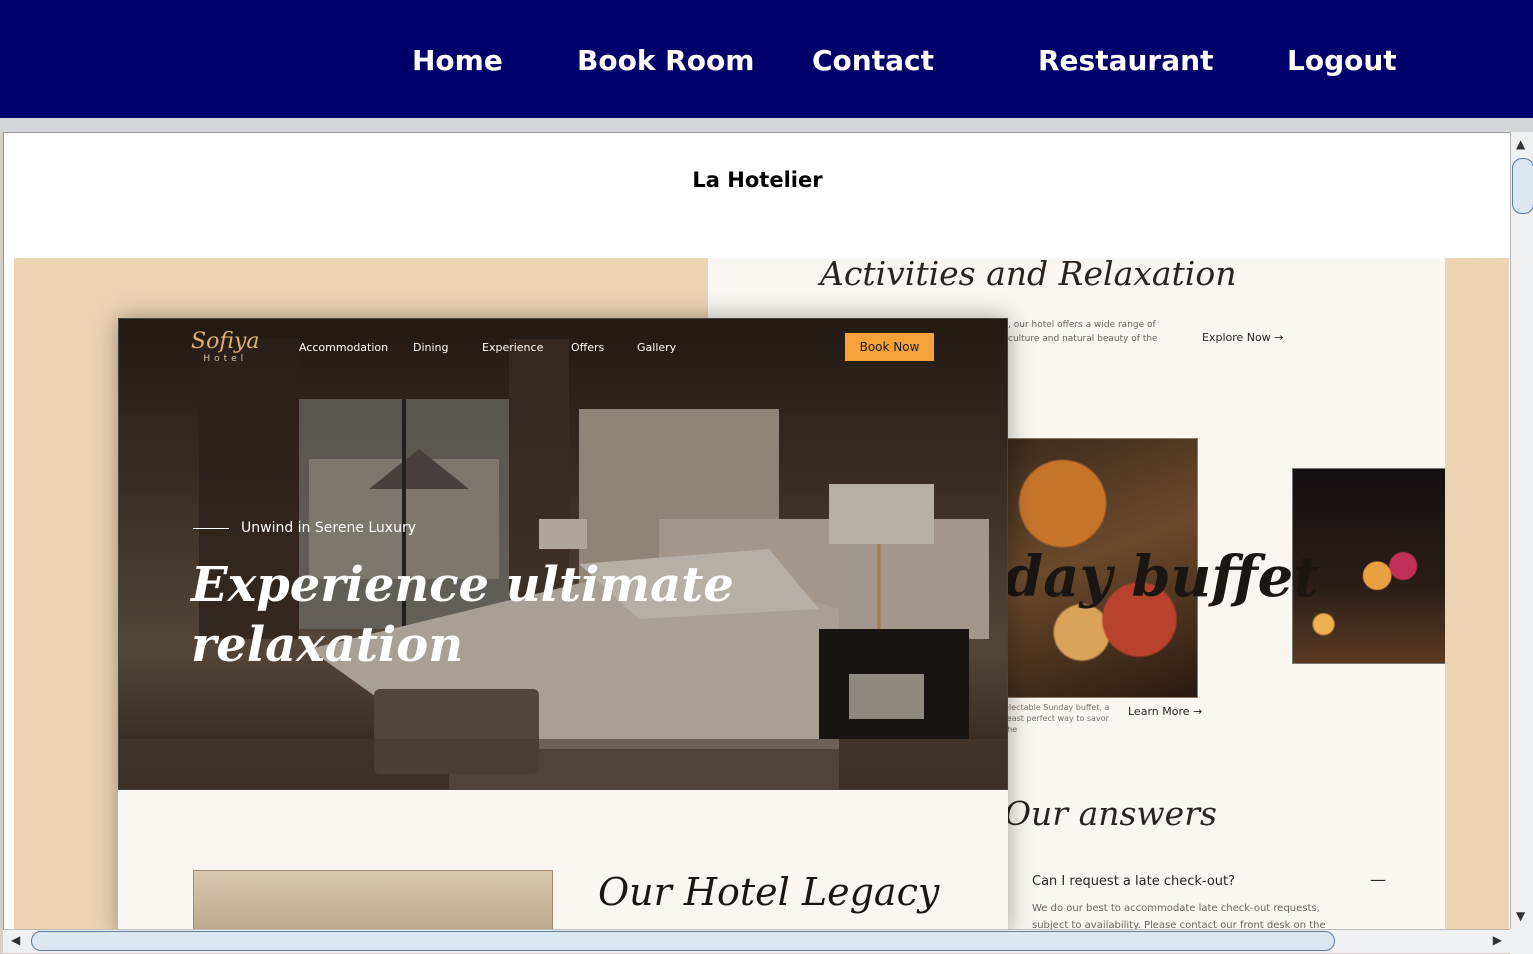 This screenshot has width=1533, height=954. I want to click on faq-heading: Our answers, so click(1110, 813).